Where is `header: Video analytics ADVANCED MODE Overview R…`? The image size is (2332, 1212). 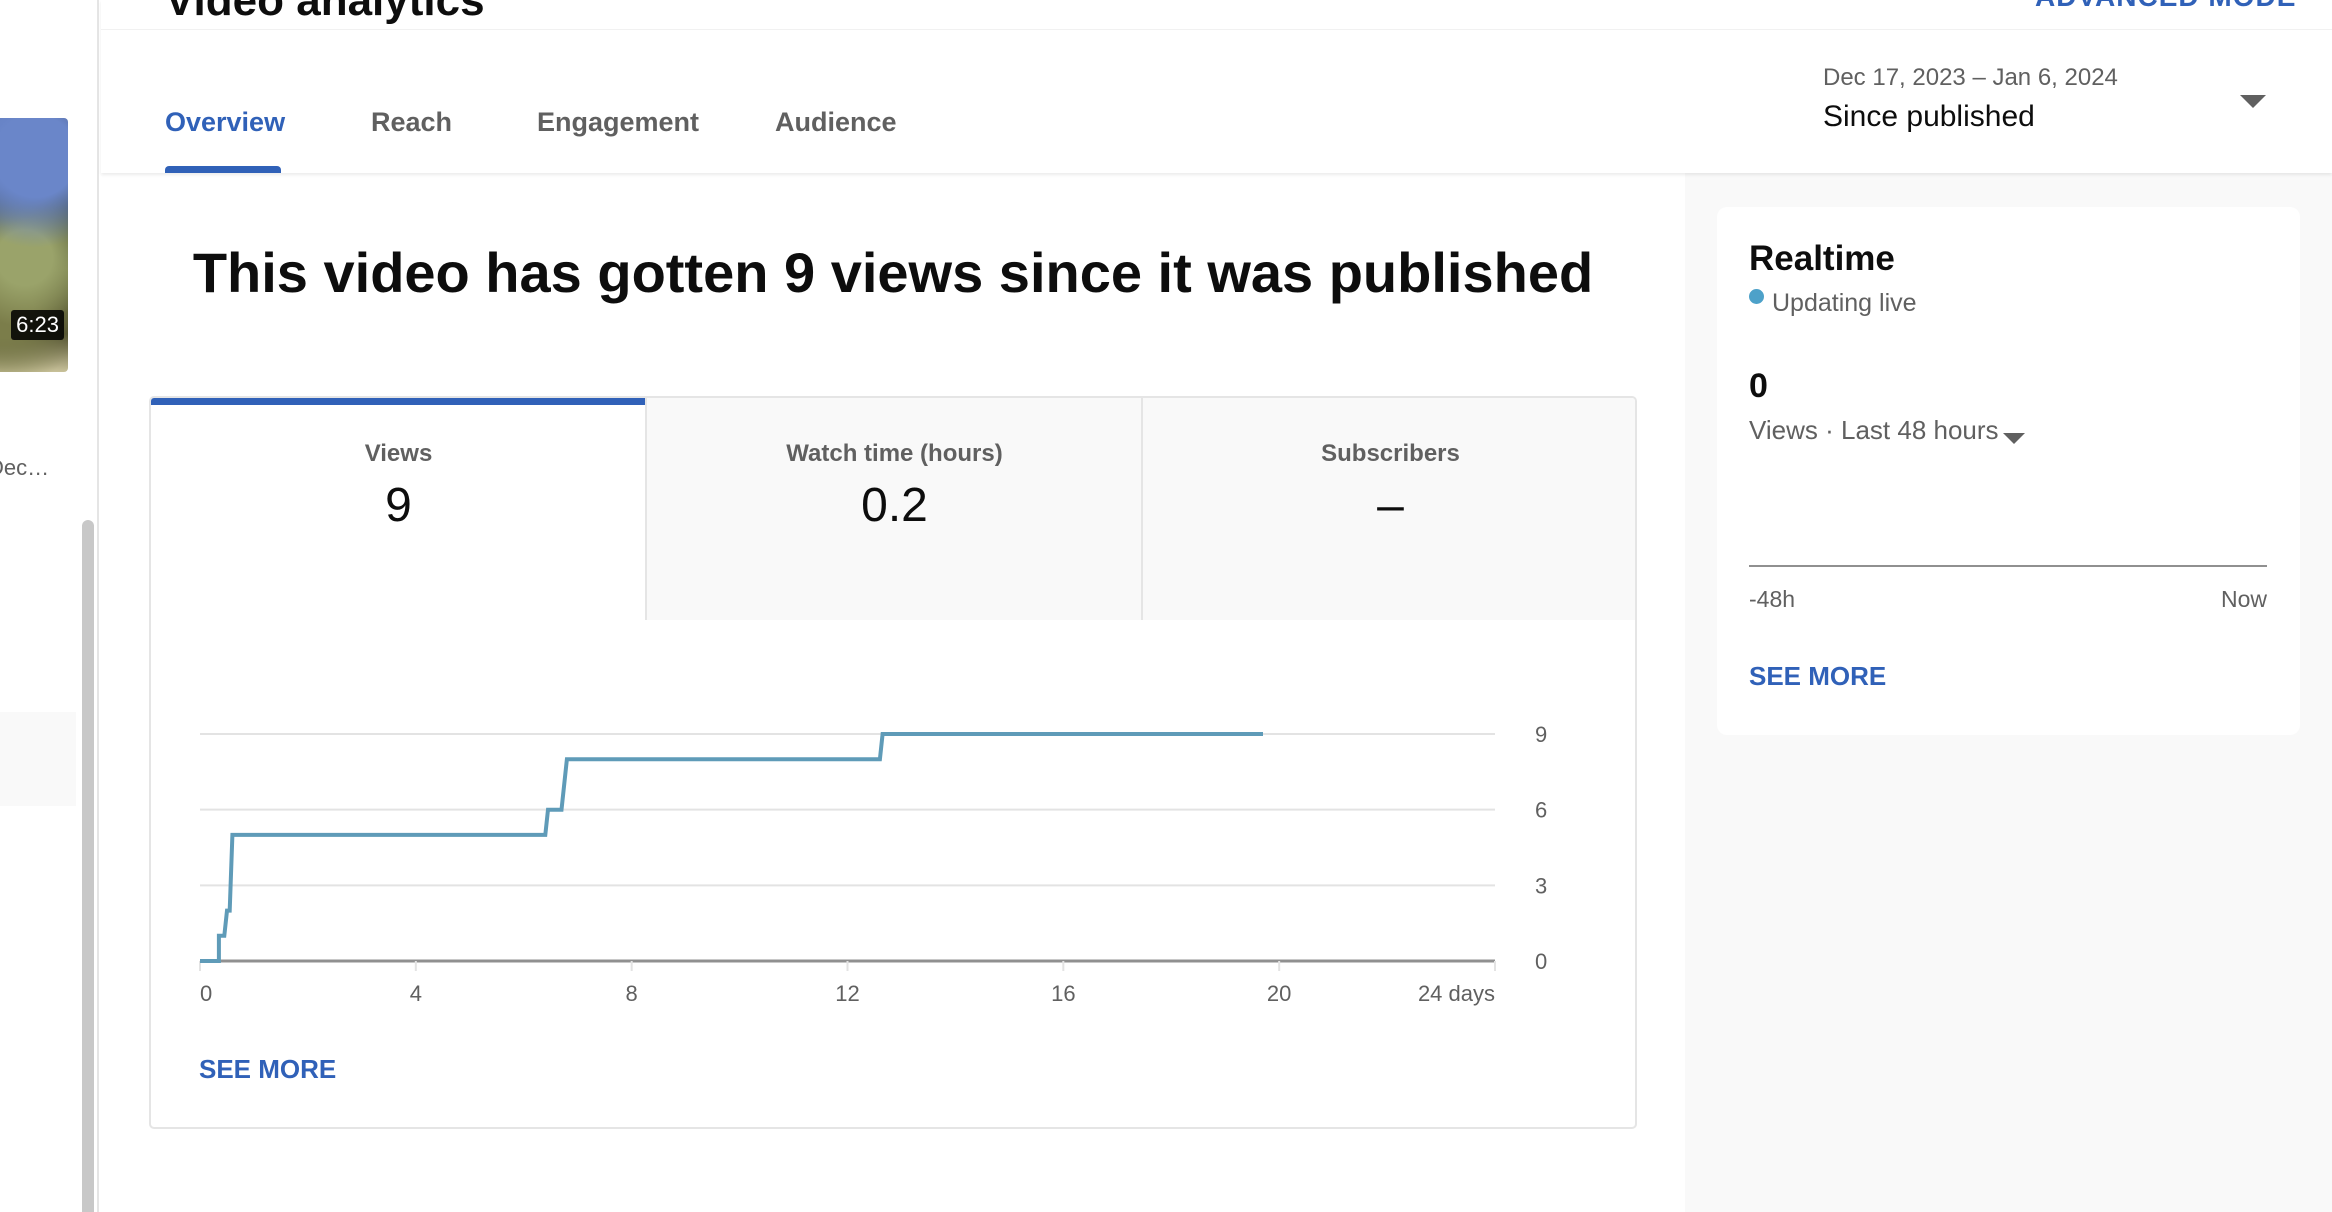
header: Video analytics ADVANCED MODE Overview R… is located at coordinates (1216, 86).